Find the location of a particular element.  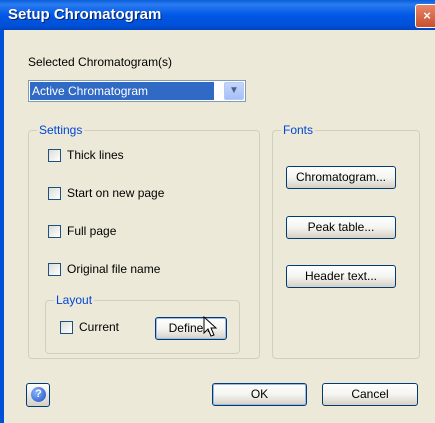

full-page-checkbox: Full page is located at coordinates (82, 231).